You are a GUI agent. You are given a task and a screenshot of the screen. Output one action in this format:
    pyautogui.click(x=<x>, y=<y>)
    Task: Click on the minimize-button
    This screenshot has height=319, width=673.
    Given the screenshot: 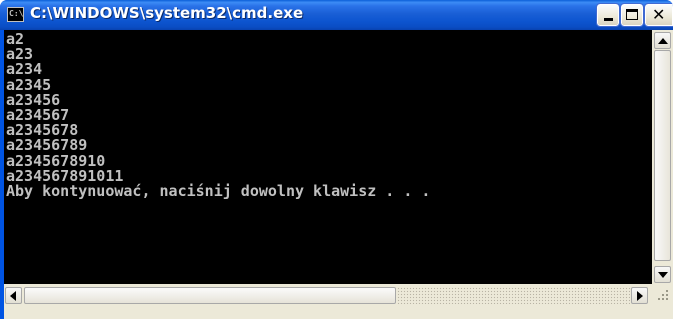 What is the action you would take?
    pyautogui.click(x=608, y=15)
    